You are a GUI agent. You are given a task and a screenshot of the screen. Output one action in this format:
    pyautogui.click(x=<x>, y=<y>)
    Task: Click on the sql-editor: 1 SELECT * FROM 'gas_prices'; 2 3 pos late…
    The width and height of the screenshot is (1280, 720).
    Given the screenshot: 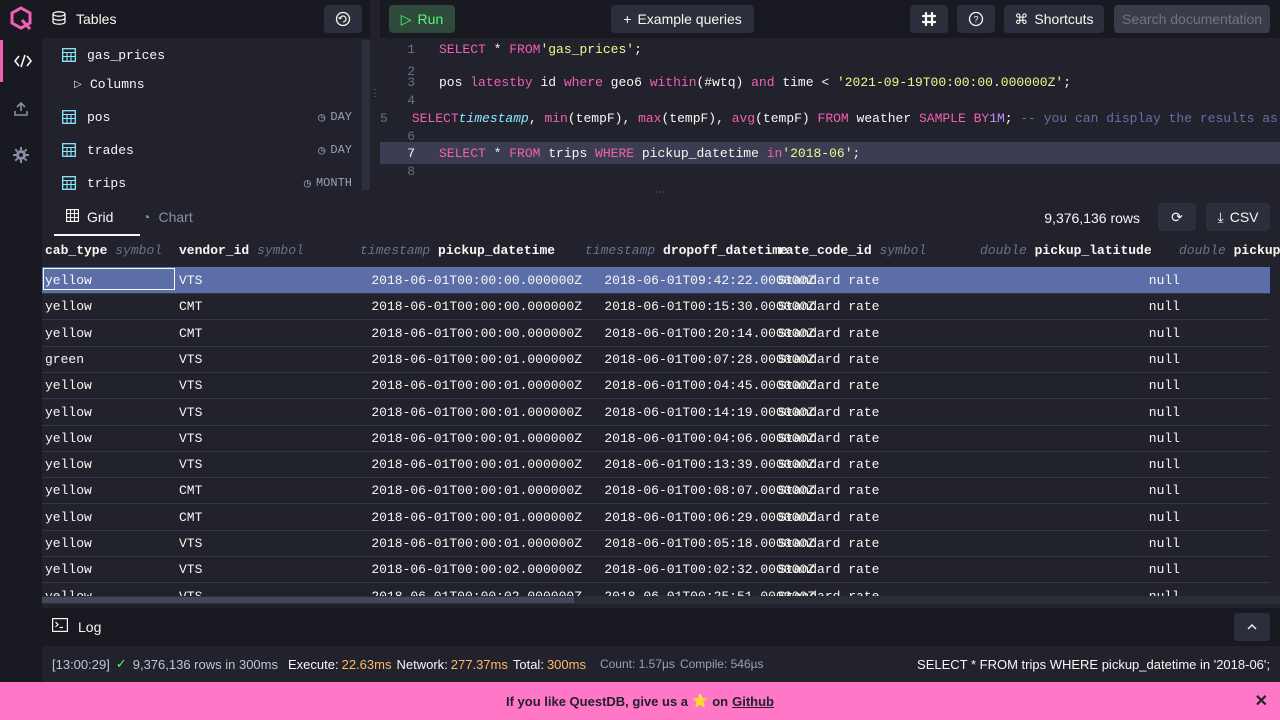 What is the action you would take?
    pyautogui.click(x=830, y=113)
    